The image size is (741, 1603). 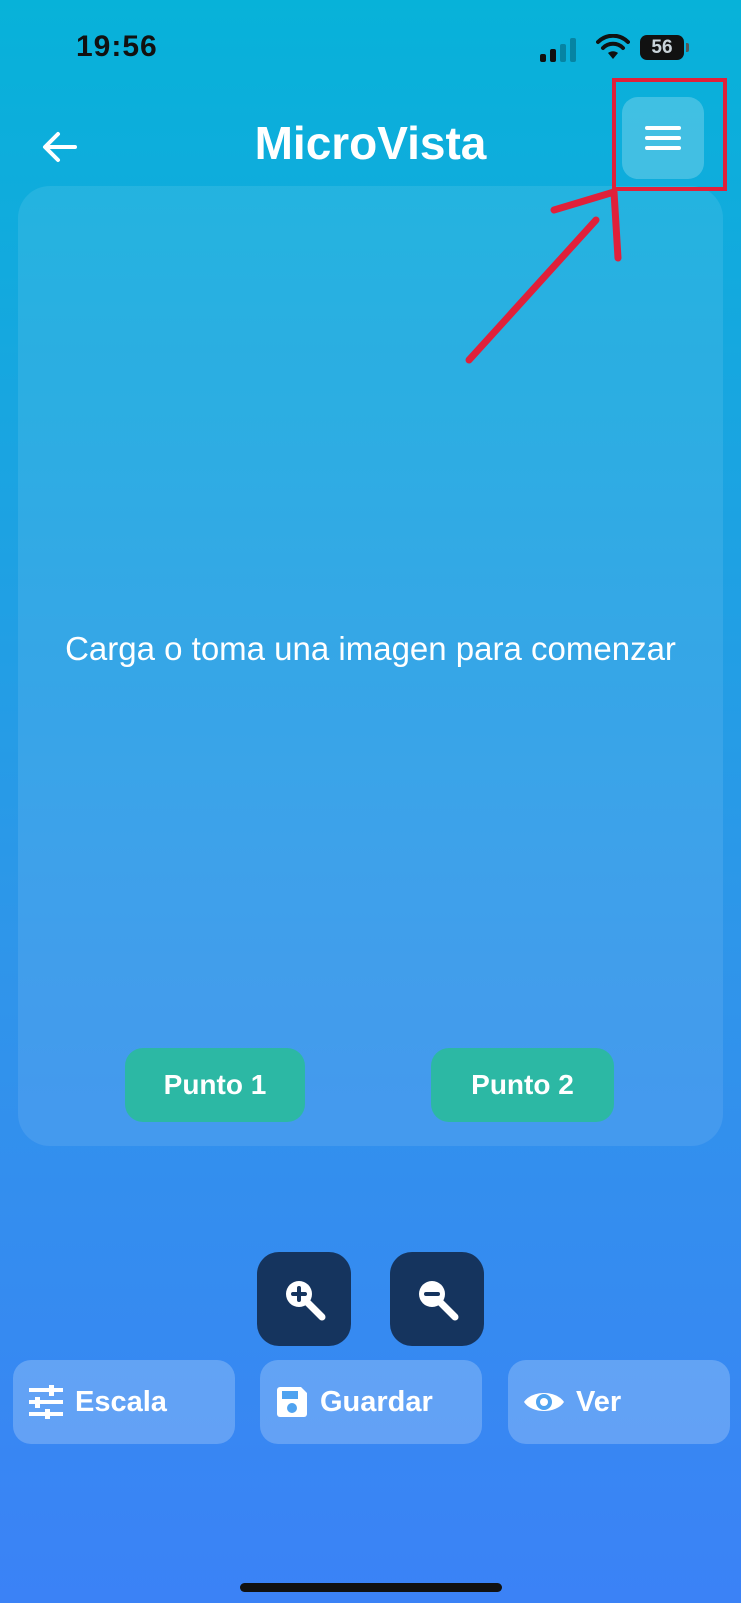 I want to click on annotation-overlay, so click(x=596, y=221).